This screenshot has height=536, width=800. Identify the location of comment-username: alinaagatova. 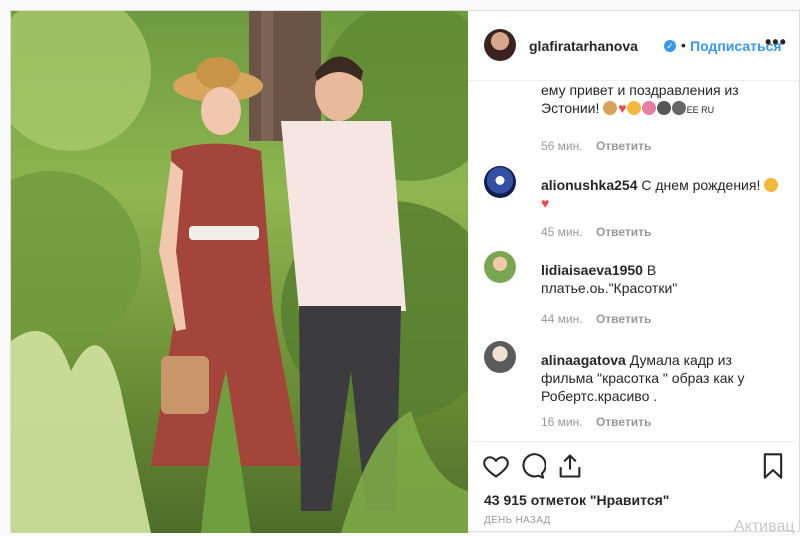
(583, 360).